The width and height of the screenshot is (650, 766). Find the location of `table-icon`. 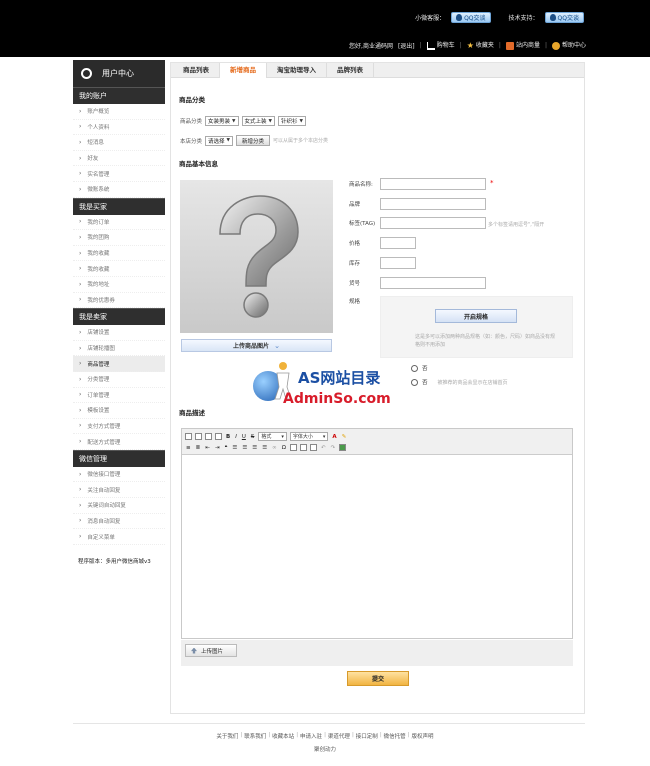

table-icon is located at coordinates (293, 447).